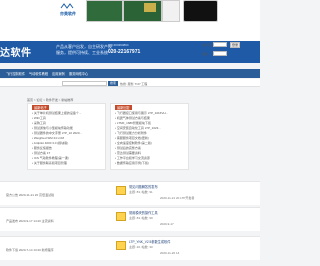 This screenshot has height=266, width=320. I want to click on nav-item-2: 气动软件教程, so click(38, 73).